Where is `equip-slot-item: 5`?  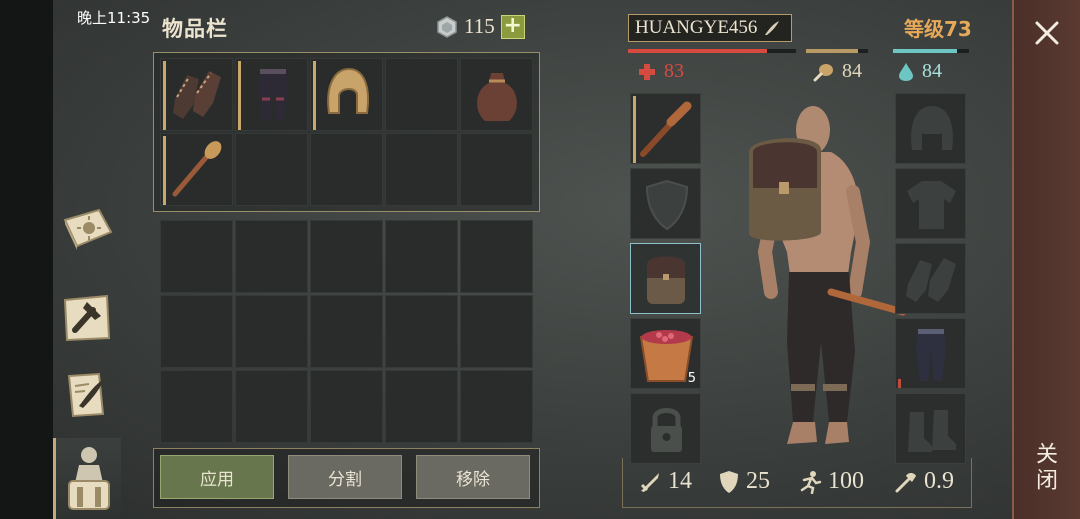 equip-slot-item: 5 is located at coordinates (665, 353).